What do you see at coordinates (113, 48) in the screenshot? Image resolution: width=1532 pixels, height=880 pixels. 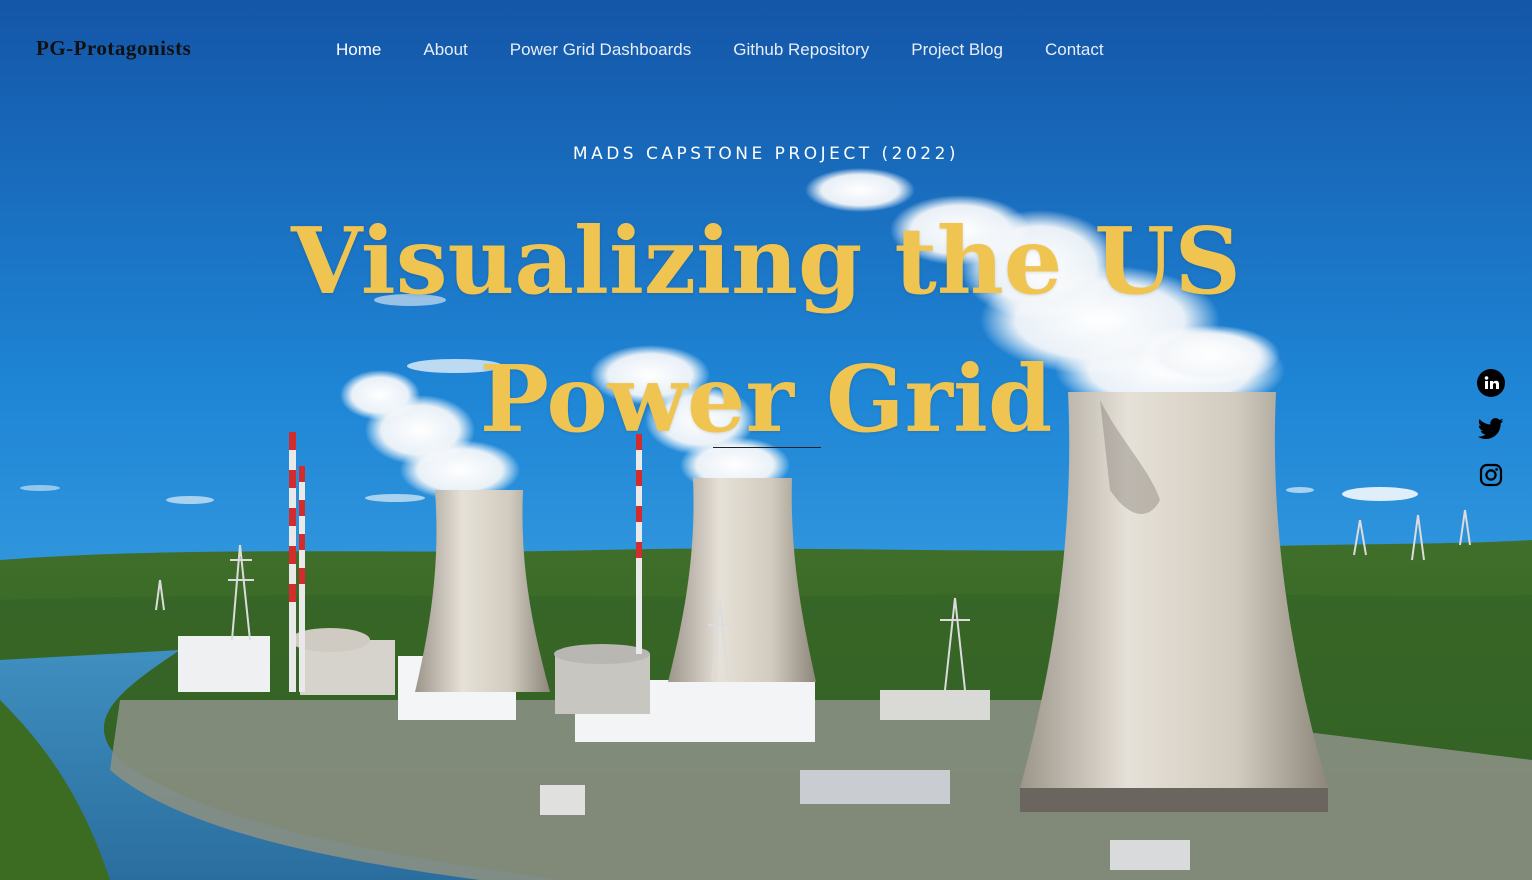 I see `site-logo-text: PG-Protagonists` at bounding box center [113, 48].